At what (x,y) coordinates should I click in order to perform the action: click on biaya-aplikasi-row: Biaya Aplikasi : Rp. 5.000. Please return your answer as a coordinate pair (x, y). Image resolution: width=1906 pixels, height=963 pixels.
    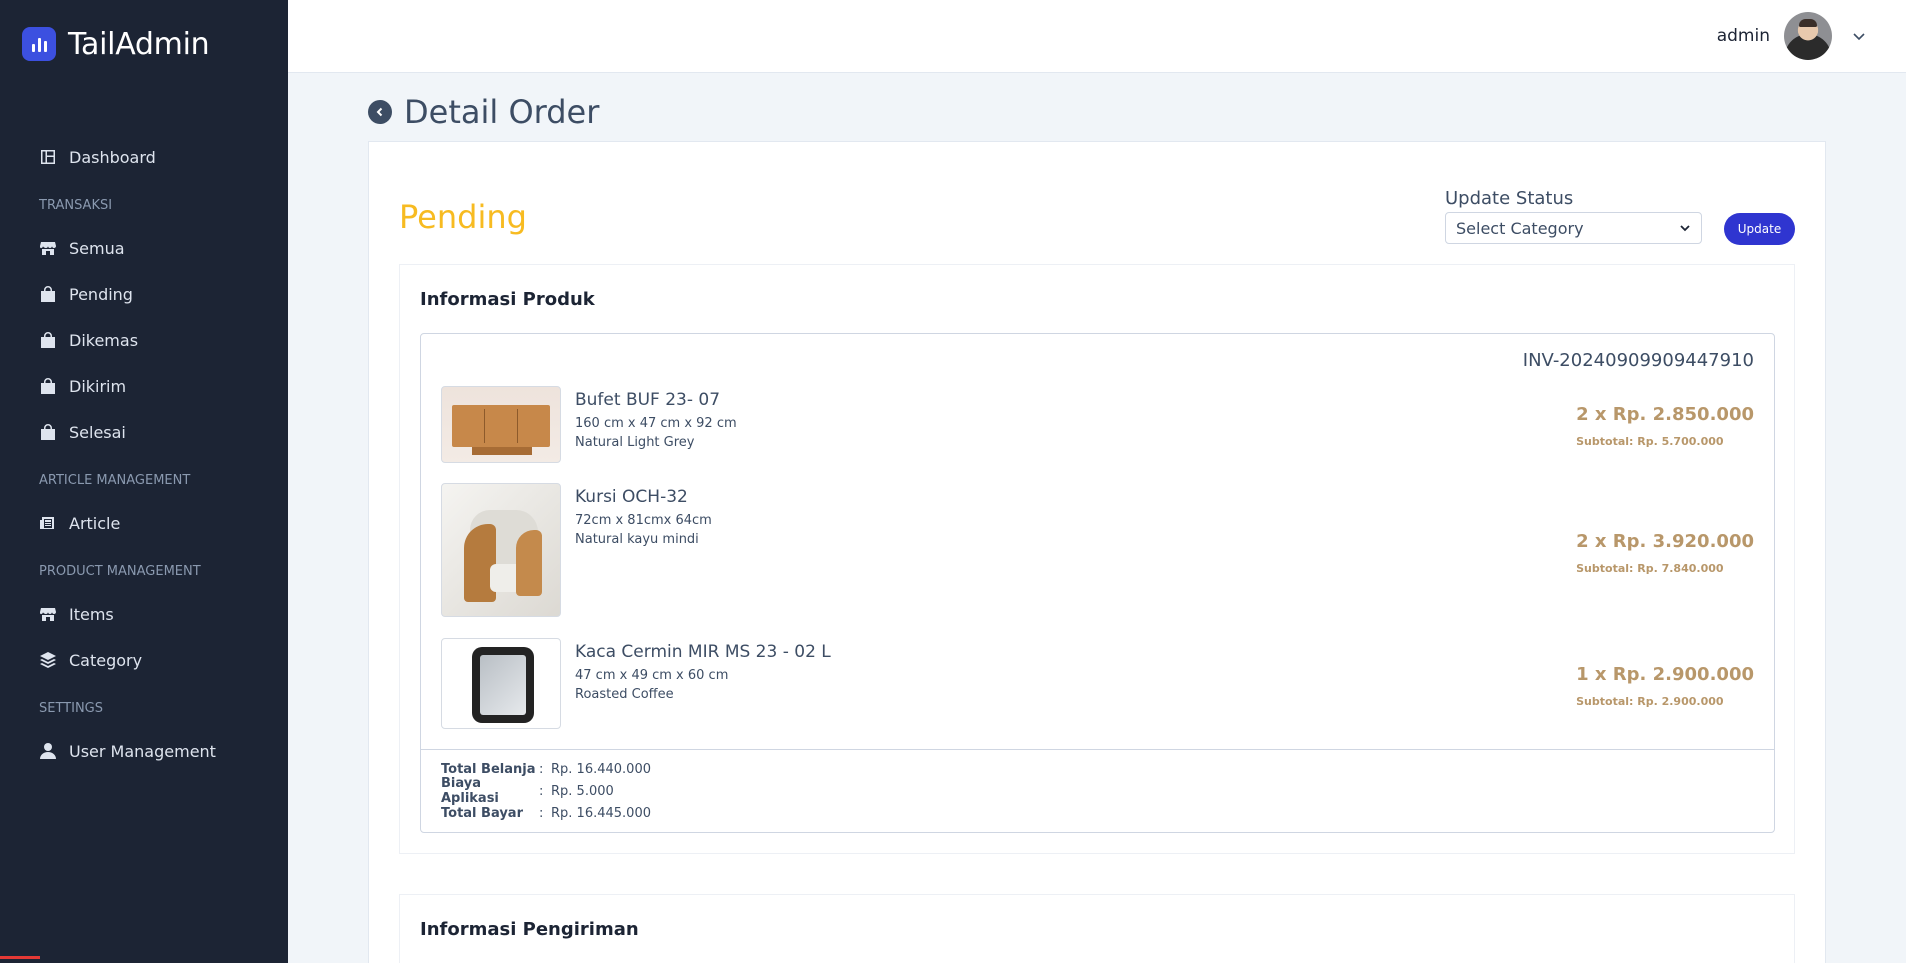
    Looking at the image, I should click on (546, 791).